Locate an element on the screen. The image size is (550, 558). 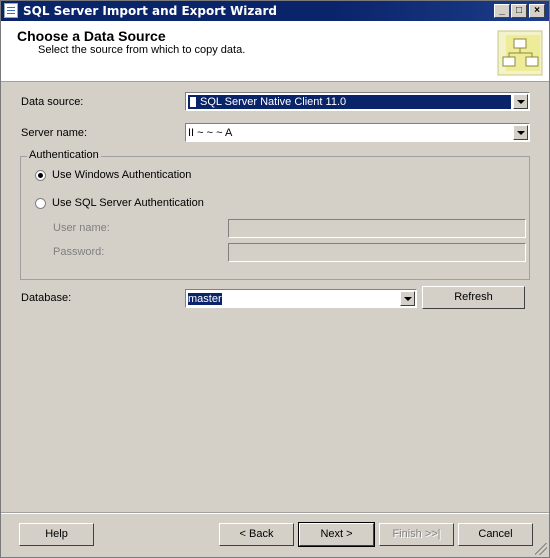
refresh-button: Refresh is located at coordinates (473, 297).